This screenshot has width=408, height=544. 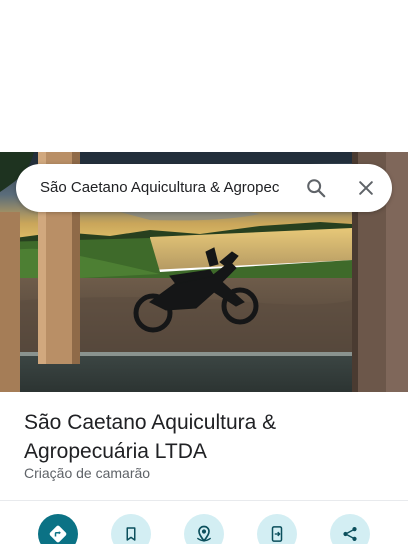 I want to click on directions-icon, so click(x=58, y=534).